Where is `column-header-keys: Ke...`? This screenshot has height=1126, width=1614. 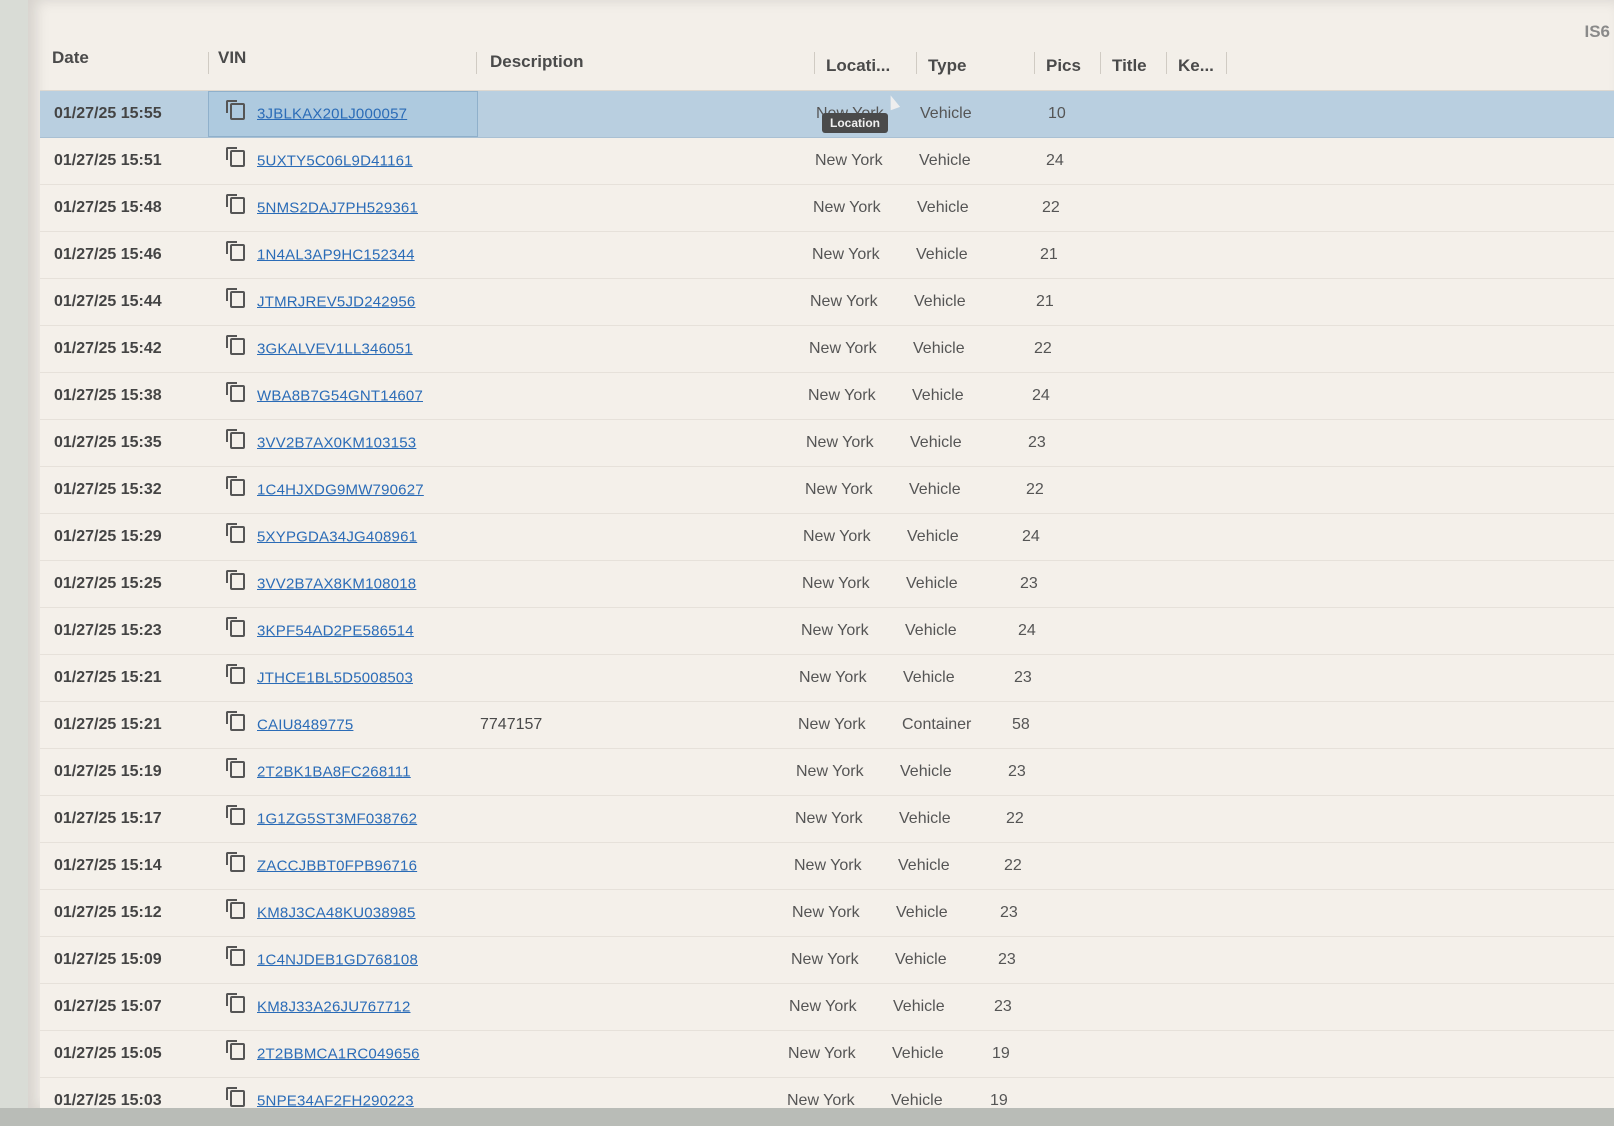 column-header-keys: Ke... is located at coordinates (1196, 66).